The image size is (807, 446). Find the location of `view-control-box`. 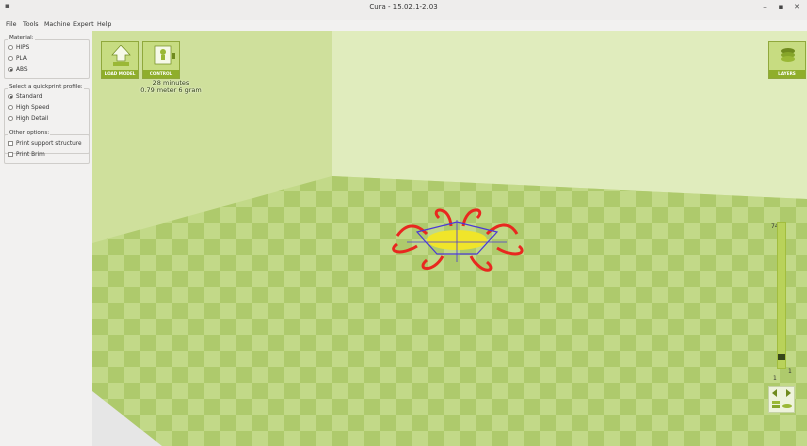

view-control-box is located at coordinates (781, 399).